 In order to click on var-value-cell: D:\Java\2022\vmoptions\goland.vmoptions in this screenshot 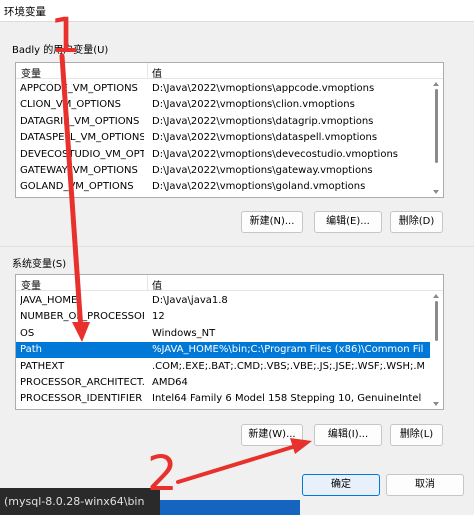, I will do `click(259, 187)`.